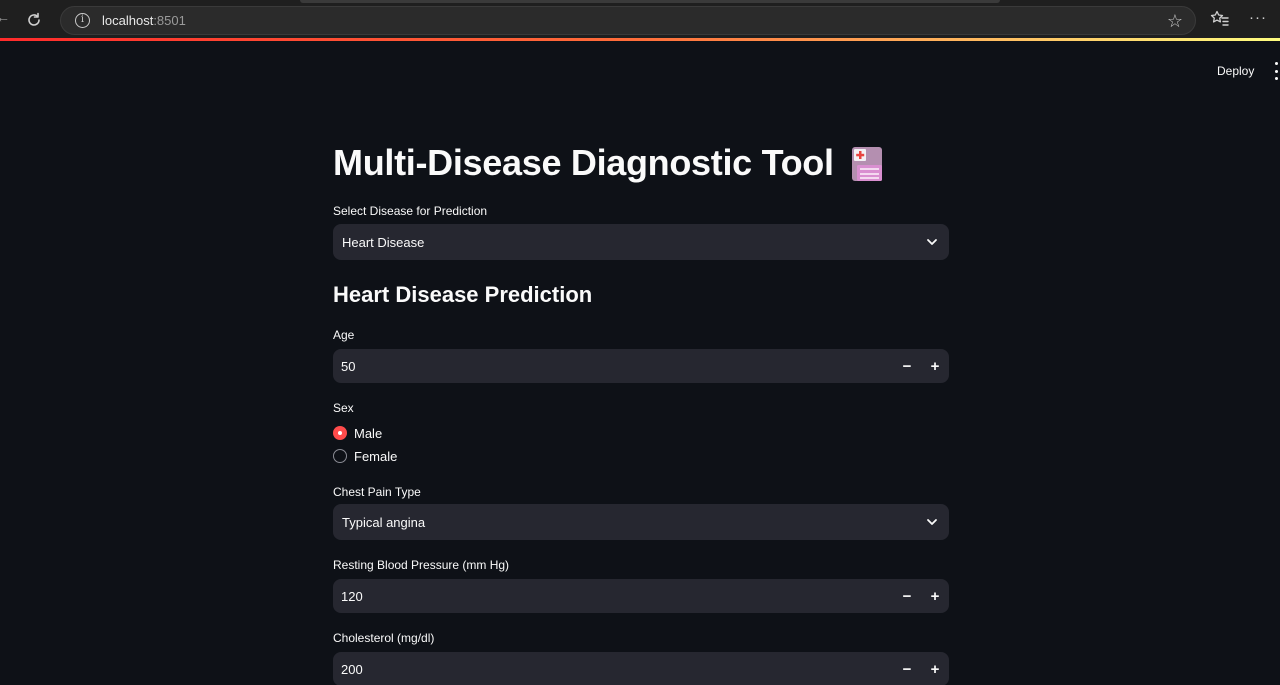 The width and height of the screenshot is (1280, 685). What do you see at coordinates (169, 20) in the screenshot?
I see `url-port: :8501` at bounding box center [169, 20].